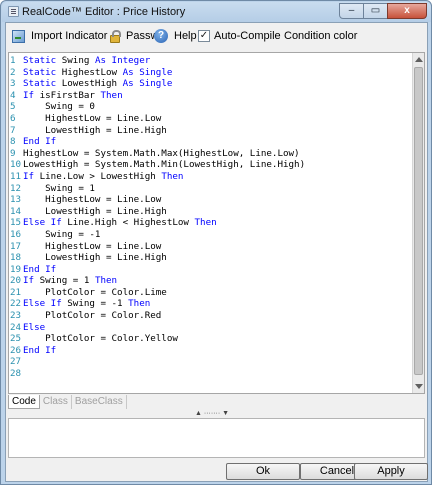 This screenshot has width=432, height=485. I want to click on condition-color-button: Condition color, so click(320, 36).